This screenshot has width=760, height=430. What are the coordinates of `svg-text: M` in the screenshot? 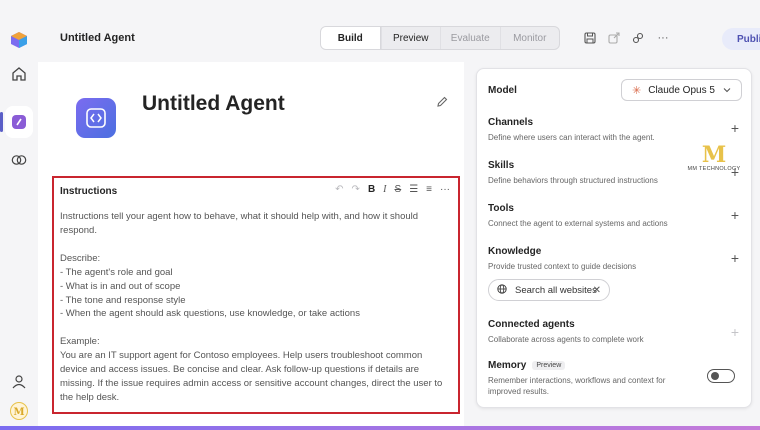 It's located at (18, 412).